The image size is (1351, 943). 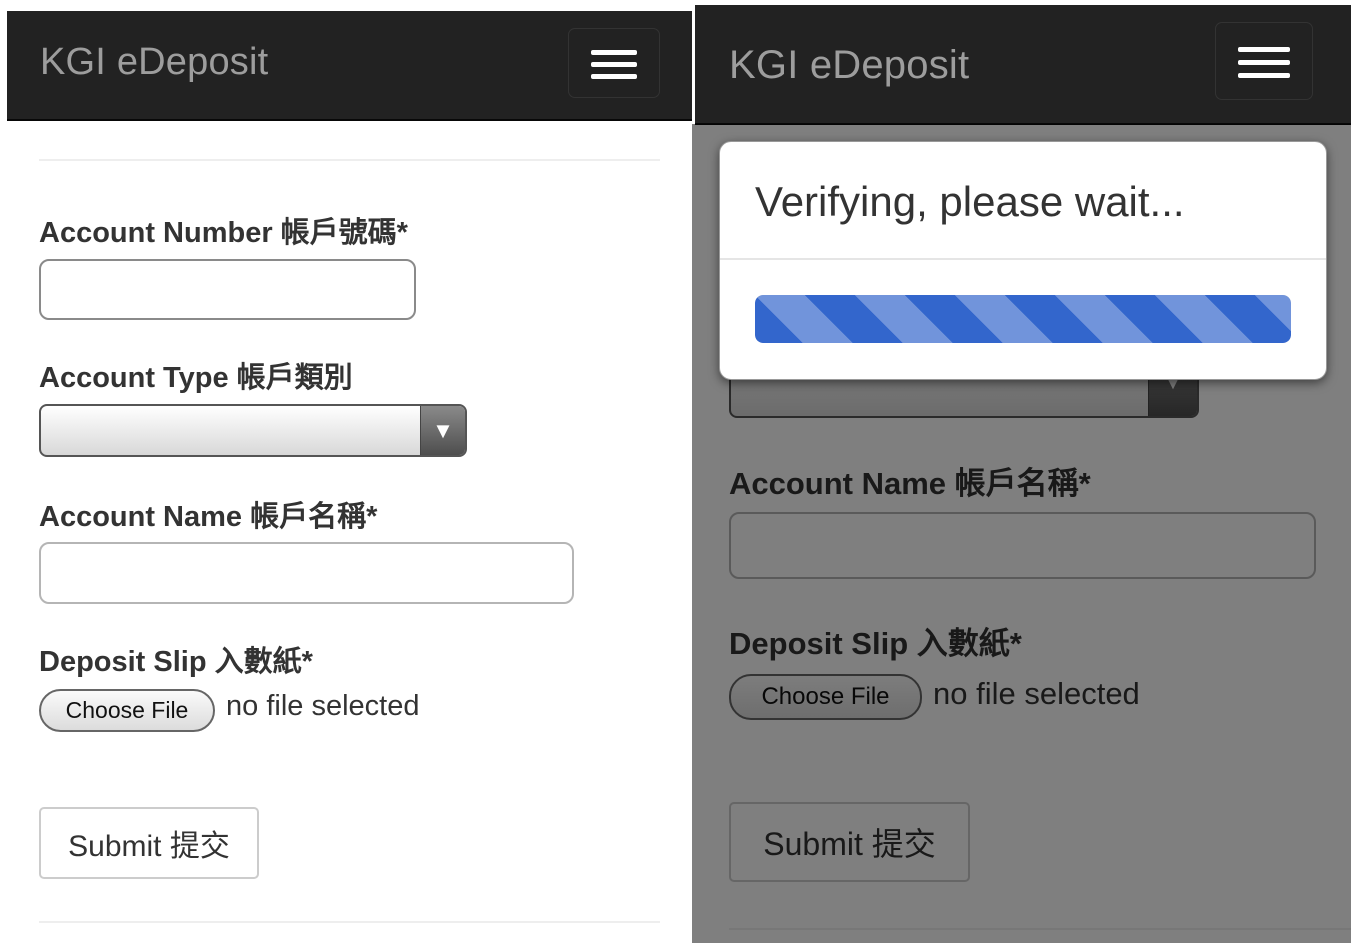 What do you see at coordinates (208, 517) in the screenshot?
I see `account-name-label: Account Name 帳戶名稱*` at bounding box center [208, 517].